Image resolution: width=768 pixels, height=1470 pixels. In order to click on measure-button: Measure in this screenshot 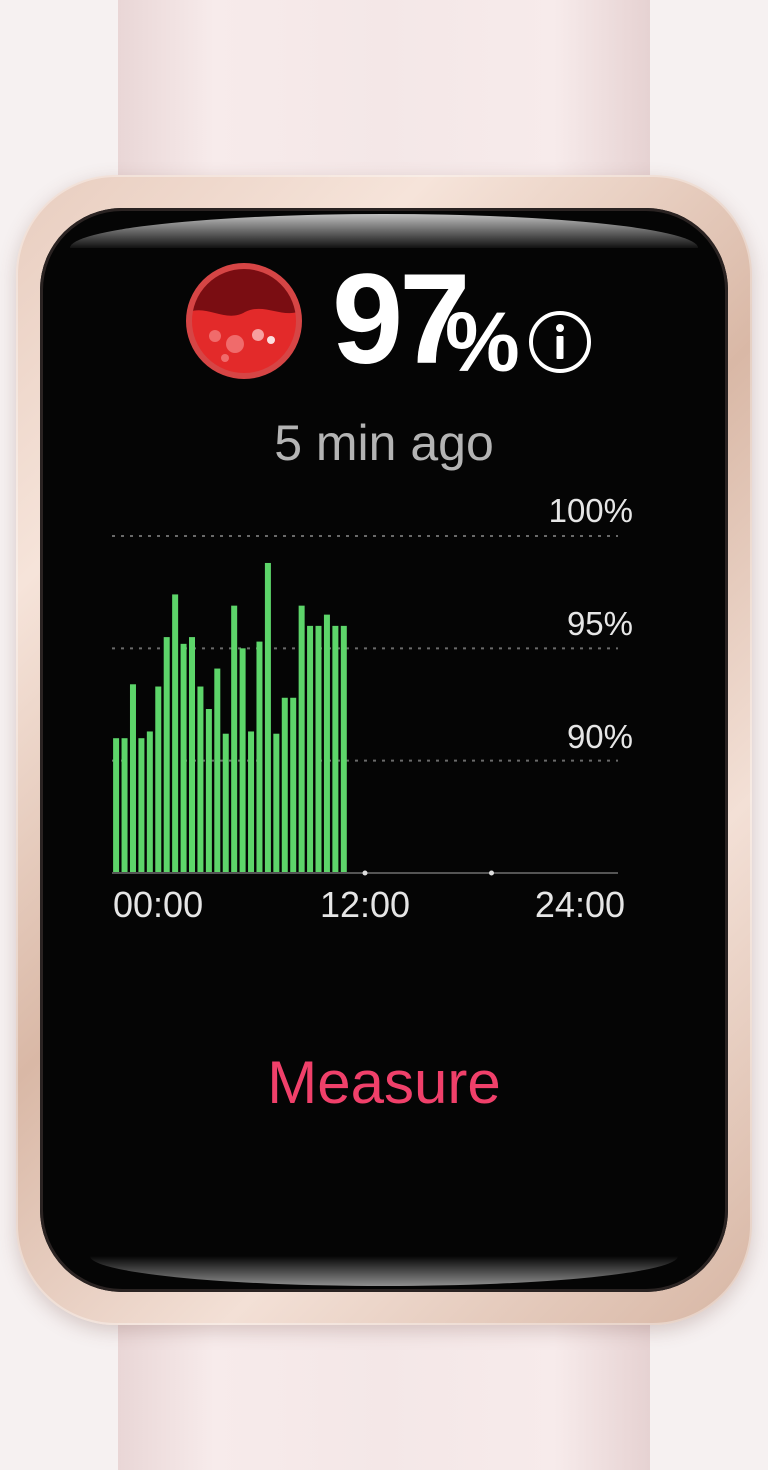, I will do `click(384, 1083)`.